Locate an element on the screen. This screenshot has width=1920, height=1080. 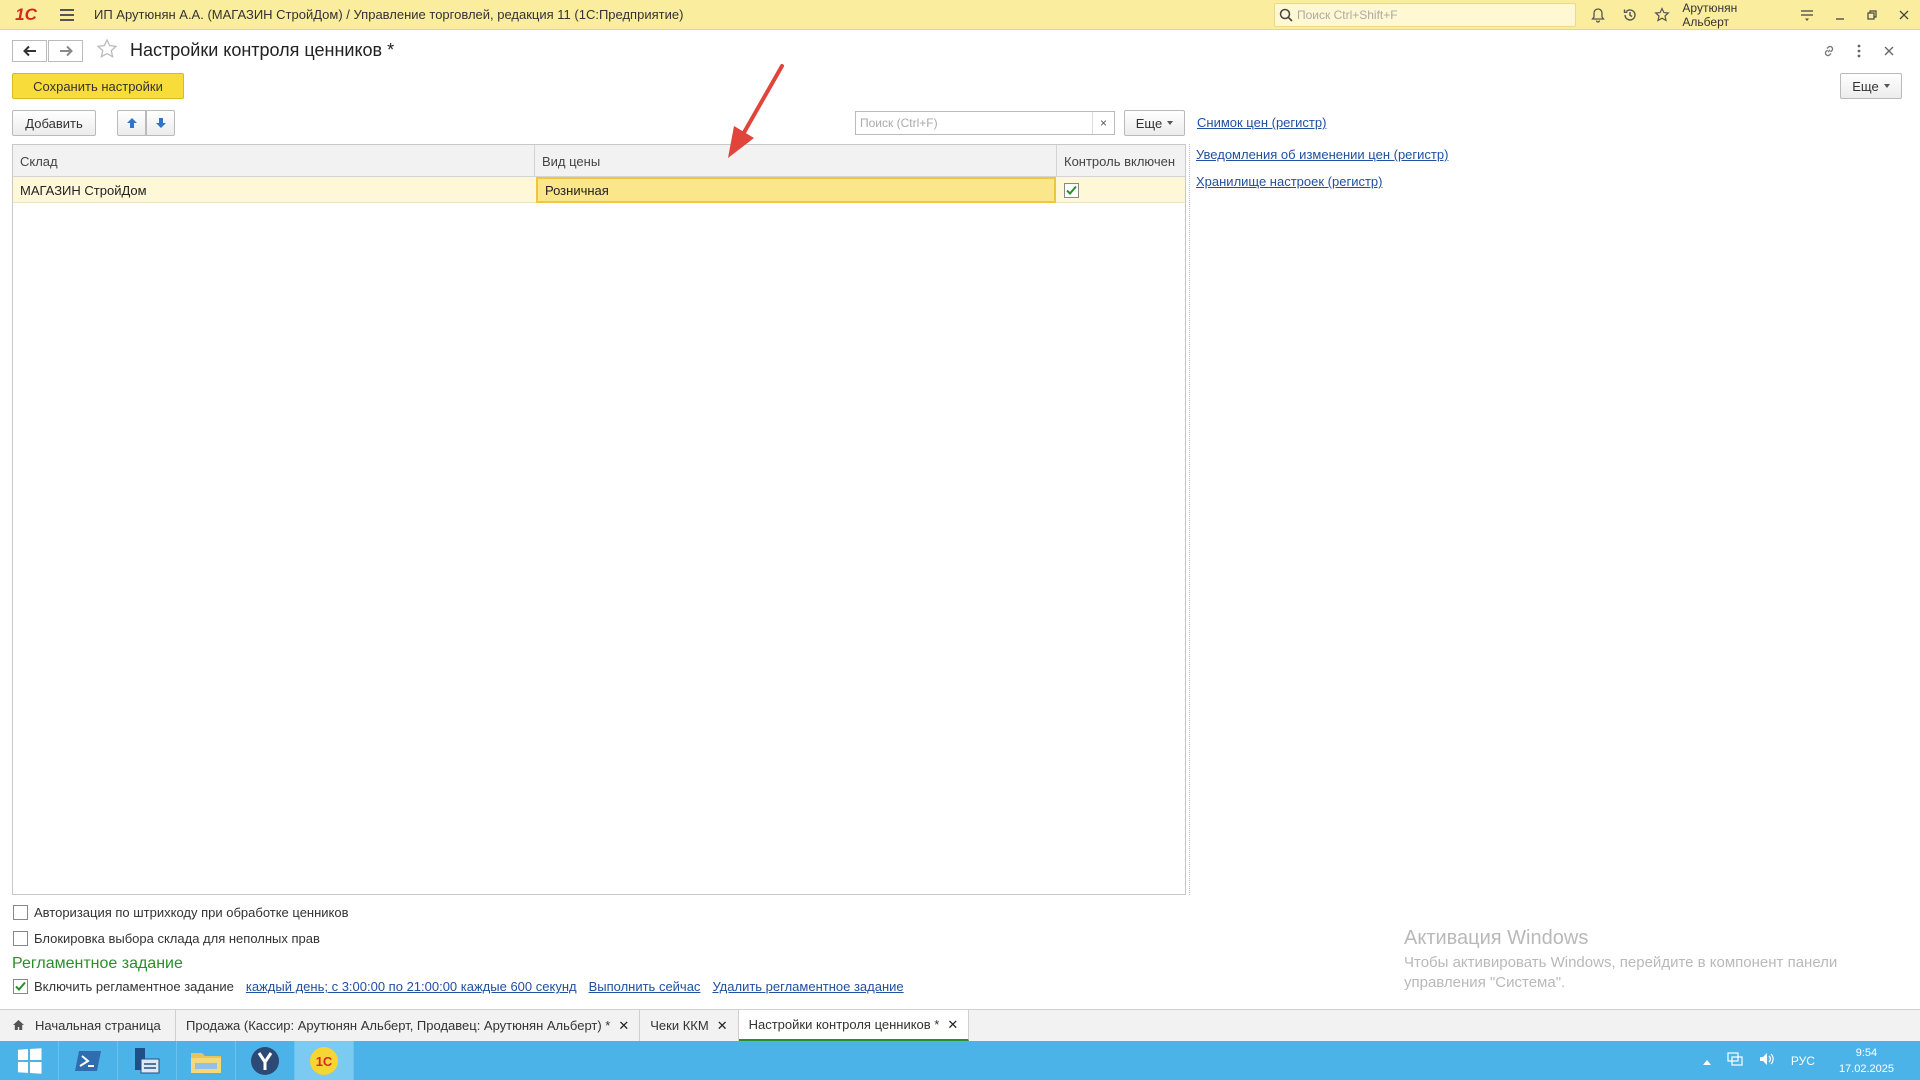
clear-search-icon: × is located at coordinates (1103, 123).